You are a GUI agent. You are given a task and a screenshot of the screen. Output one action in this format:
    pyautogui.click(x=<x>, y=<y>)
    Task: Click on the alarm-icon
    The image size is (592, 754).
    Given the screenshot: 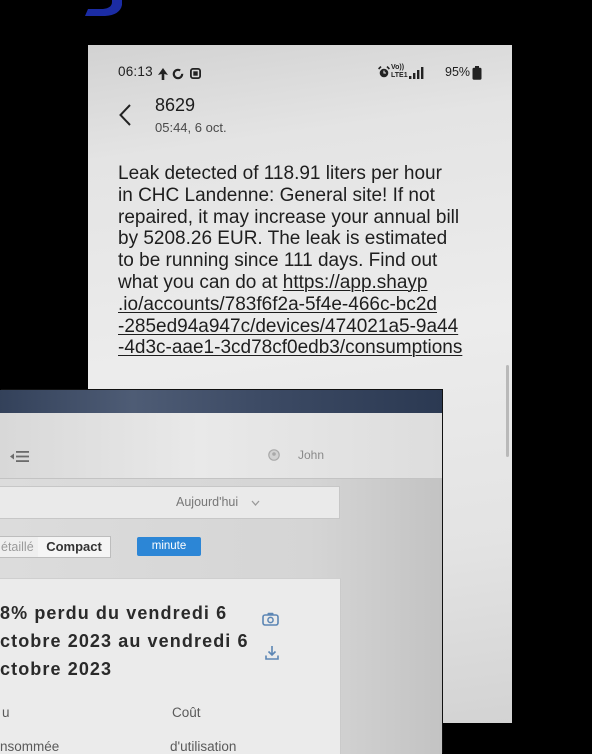 What is the action you would take?
    pyautogui.click(x=384, y=72)
    